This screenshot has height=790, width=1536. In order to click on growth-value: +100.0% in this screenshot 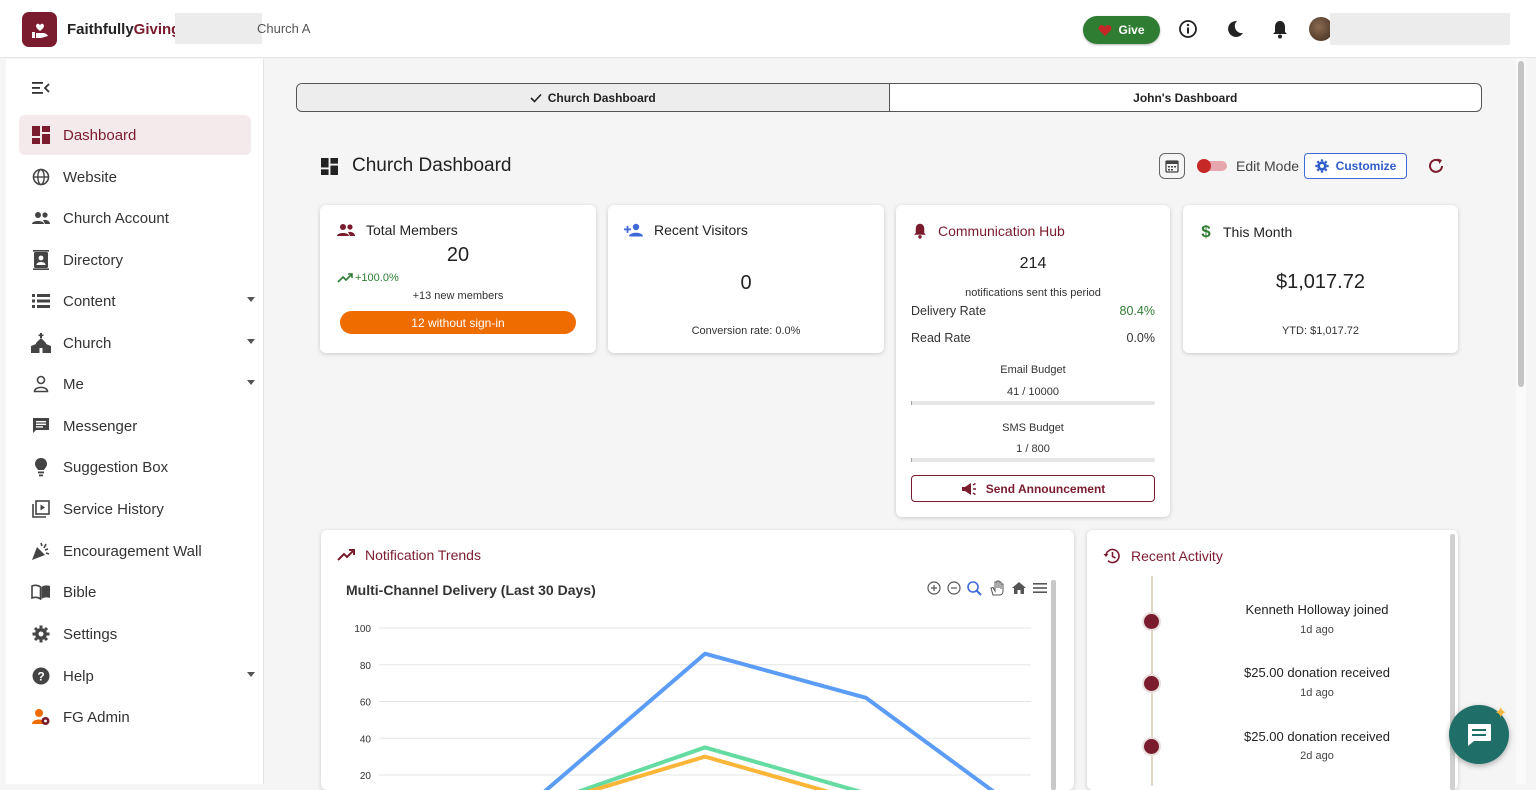, I will do `click(377, 278)`.